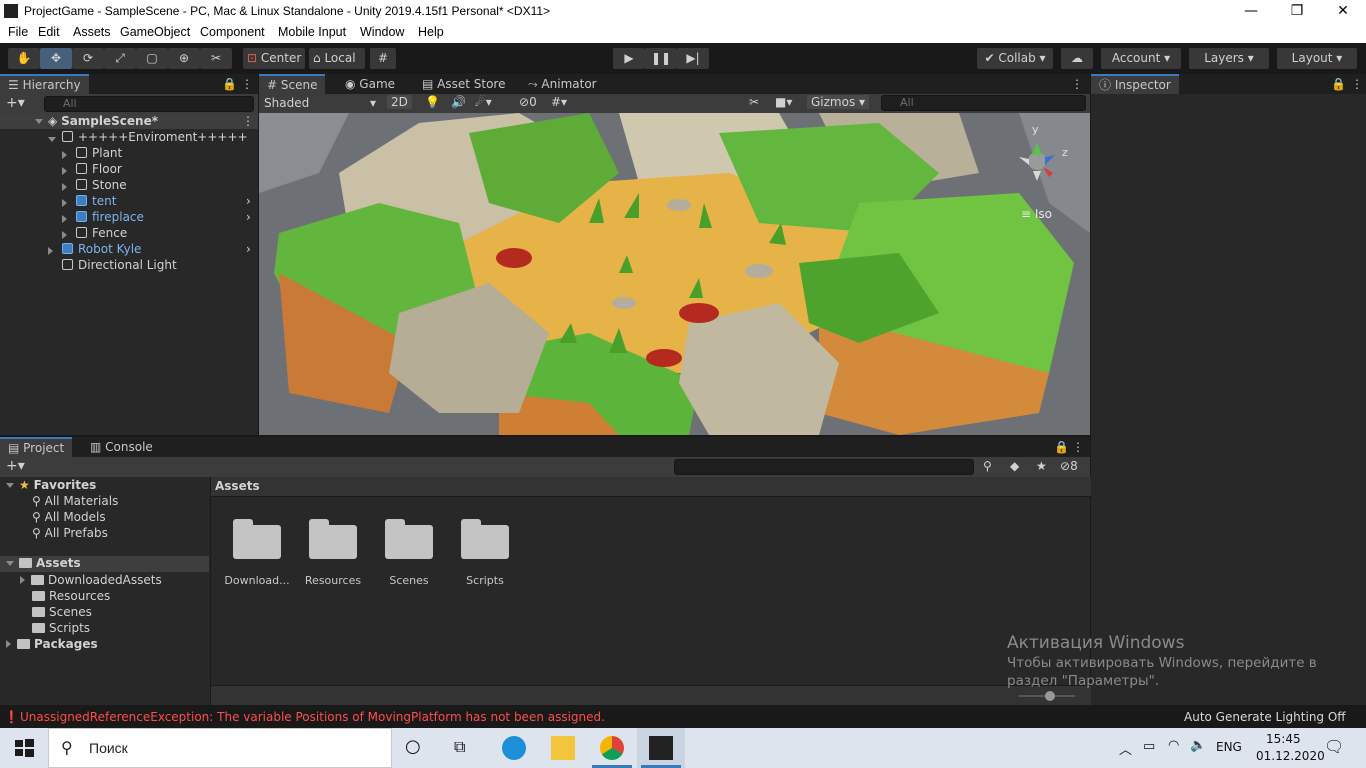 Image resolution: width=1366 pixels, height=768 pixels. Describe the element at coordinates (485, 539) in the screenshot. I see `grid-folder-scripts-icon` at that location.